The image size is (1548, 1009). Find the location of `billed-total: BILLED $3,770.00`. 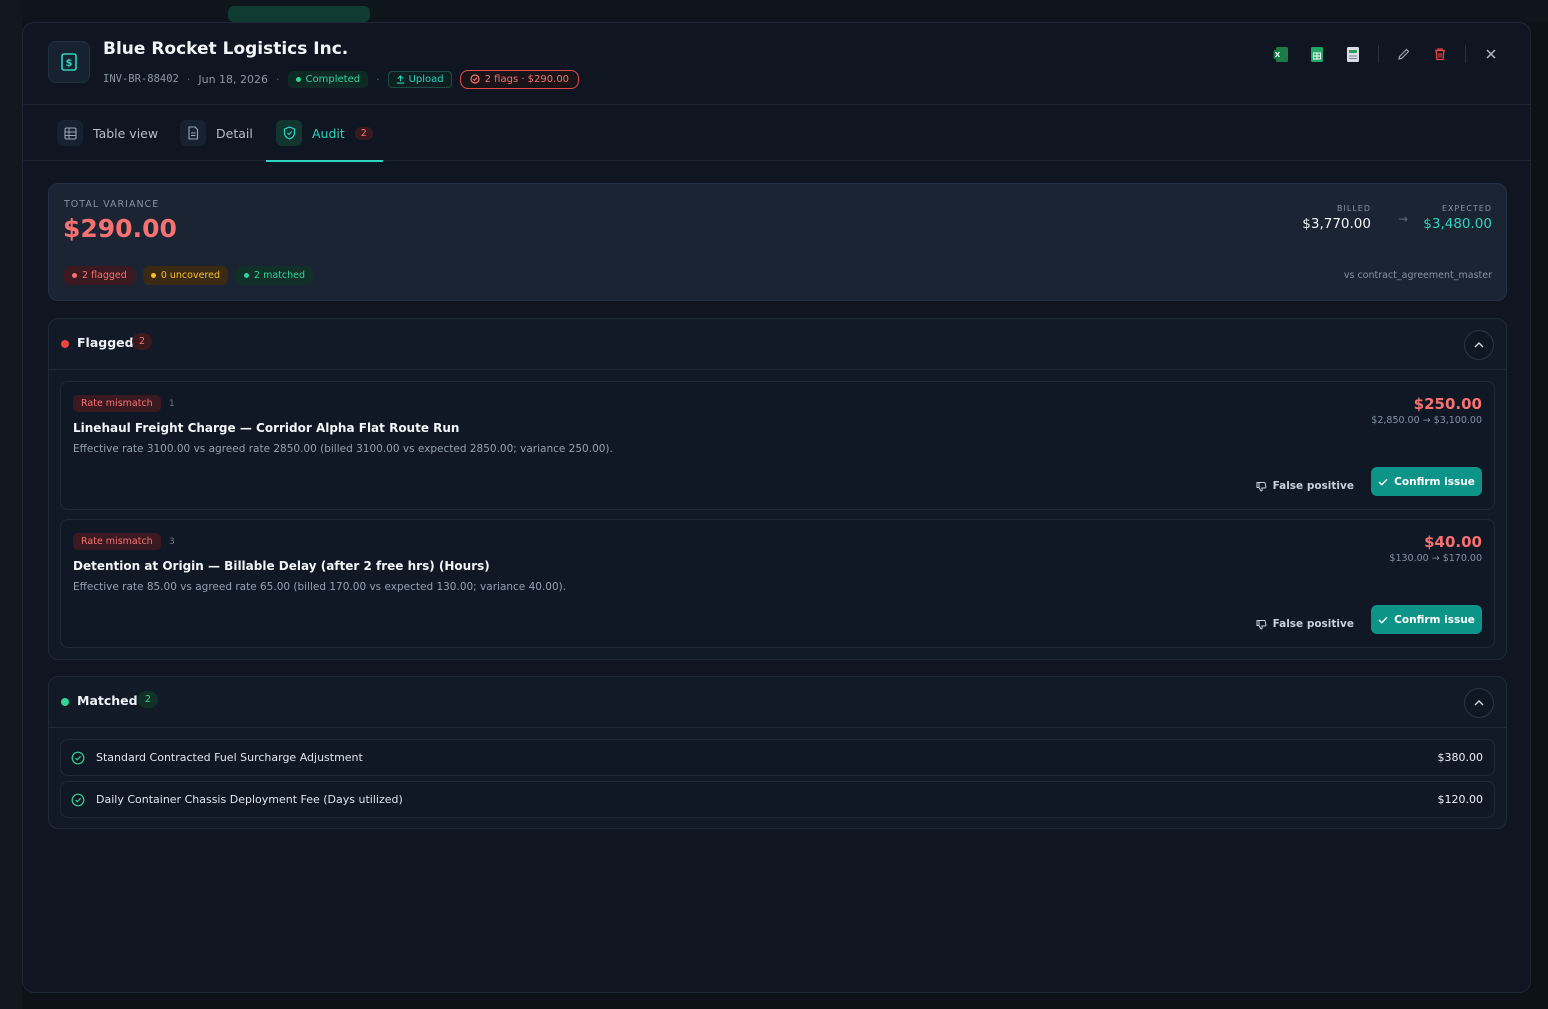

billed-total: BILLED $3,770.00 is located at coordinates (1336, 218).